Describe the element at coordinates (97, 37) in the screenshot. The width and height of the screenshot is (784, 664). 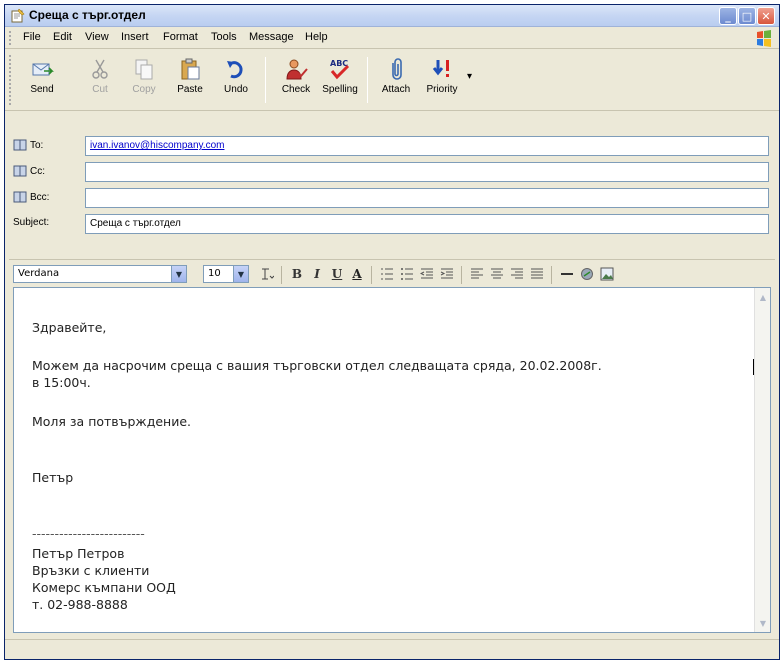
I see `menu-view: View` at that location.